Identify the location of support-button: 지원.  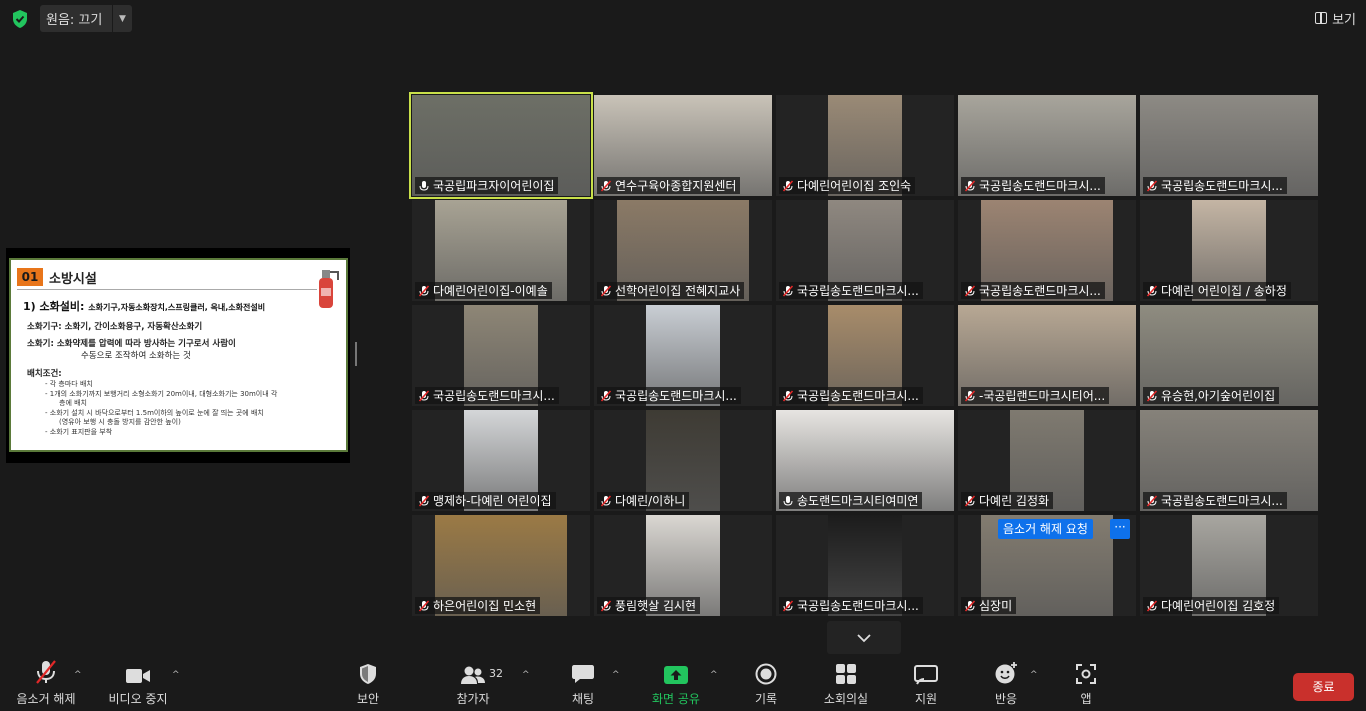
(926, 683).